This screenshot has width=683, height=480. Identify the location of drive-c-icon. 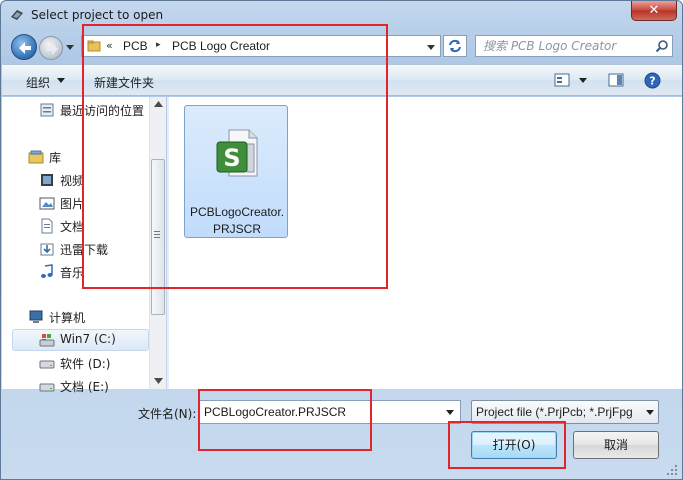
(47, 340).